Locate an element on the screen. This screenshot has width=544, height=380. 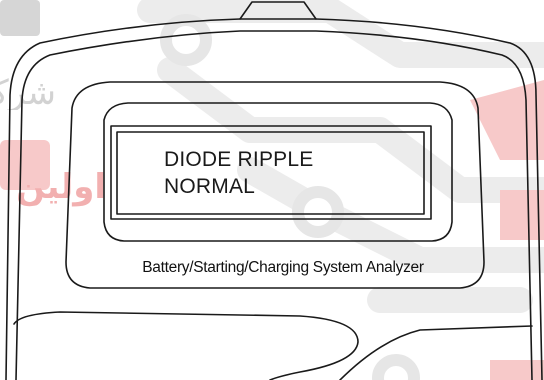
lcd-screen-inner is located at coordinates (270, 173).